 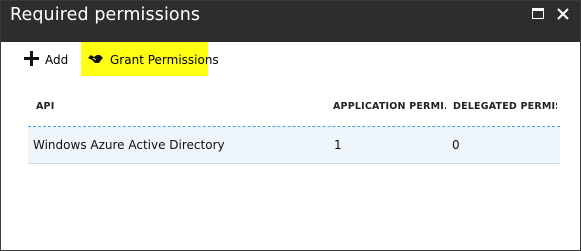 I want to click on cell-api: Windows Azure Active Directory, so click(x=129, y=145).